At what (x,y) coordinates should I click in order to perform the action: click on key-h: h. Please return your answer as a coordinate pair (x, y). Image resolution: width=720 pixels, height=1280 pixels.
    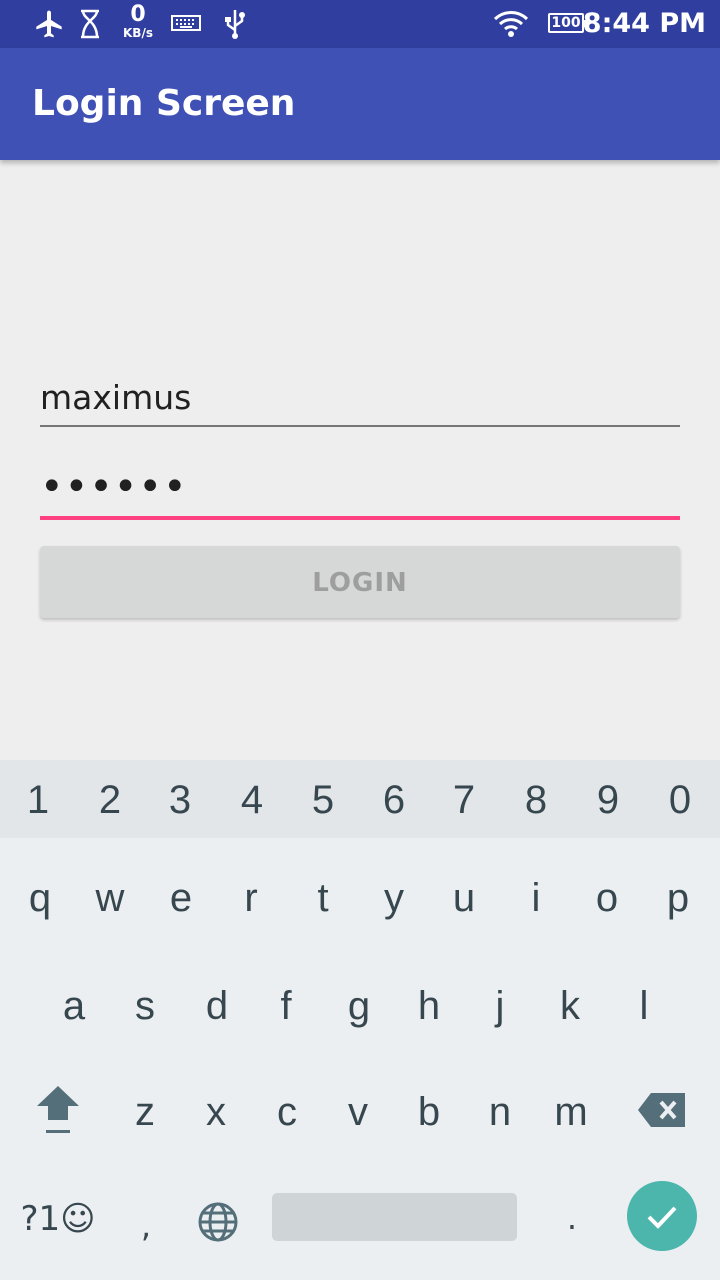
    Looking at the image, I should click on (429, 1006).